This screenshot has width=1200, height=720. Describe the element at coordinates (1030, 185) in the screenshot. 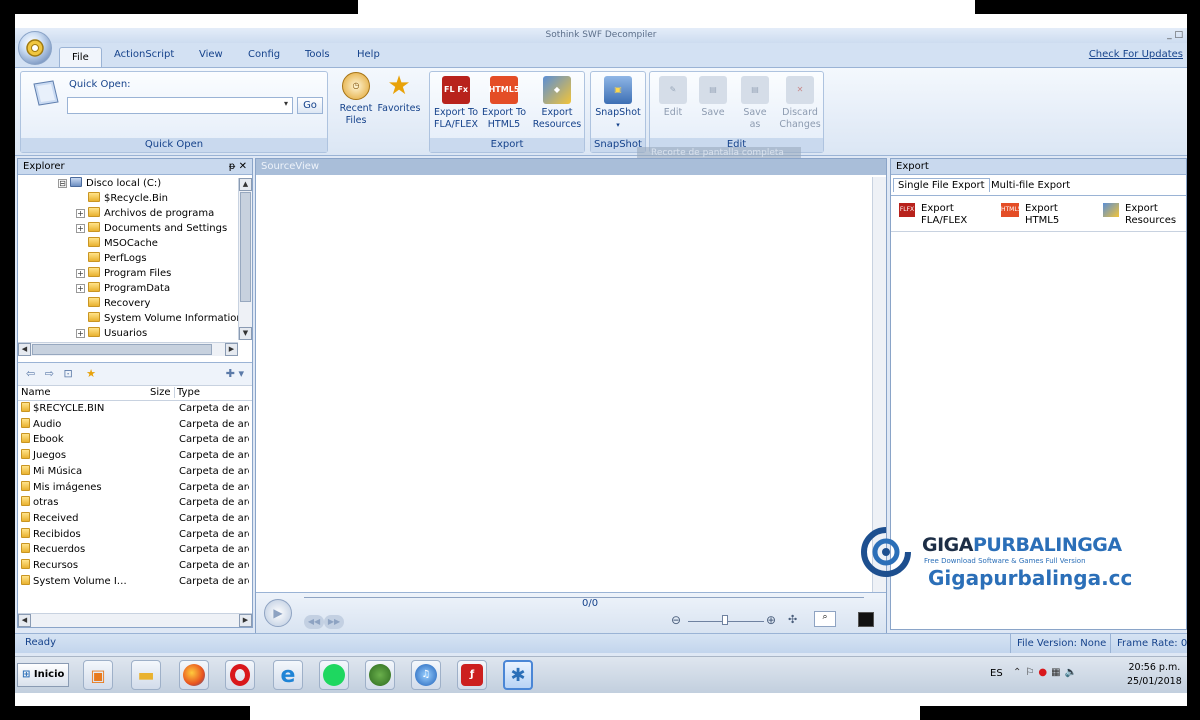

I see `tab-multi-file-export: Multi-file Export` at that location.